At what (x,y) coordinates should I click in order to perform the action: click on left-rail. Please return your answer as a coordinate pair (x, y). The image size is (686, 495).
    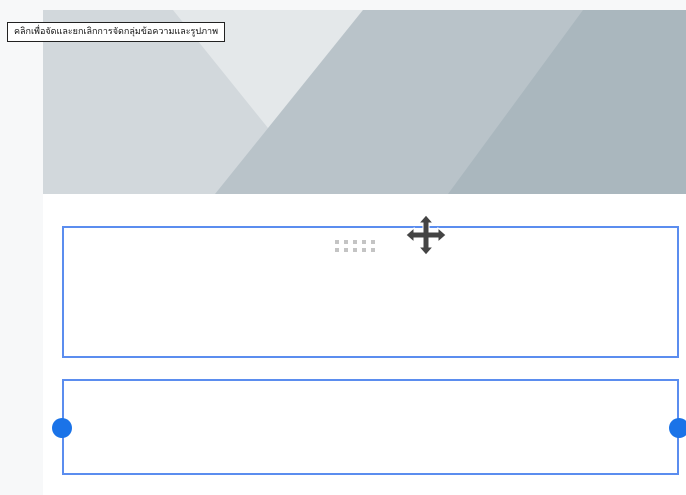
    Looking at the image, I should click on (21, 247).